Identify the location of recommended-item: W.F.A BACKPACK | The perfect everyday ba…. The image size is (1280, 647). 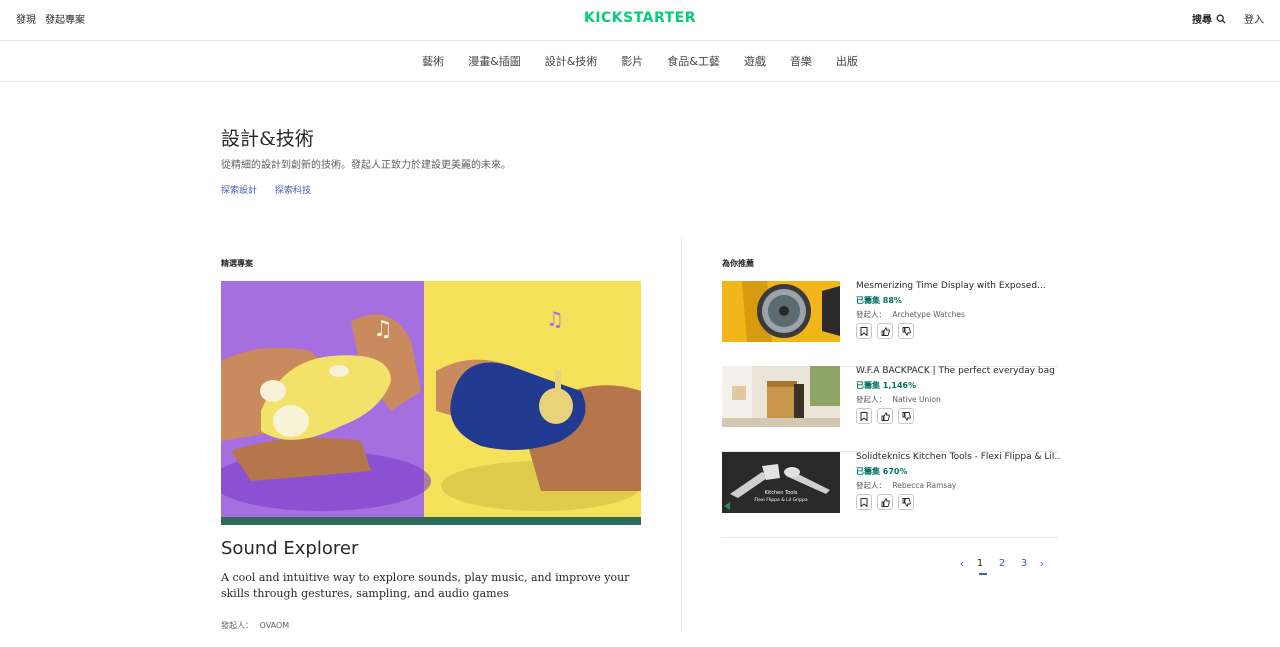
(890, 409).